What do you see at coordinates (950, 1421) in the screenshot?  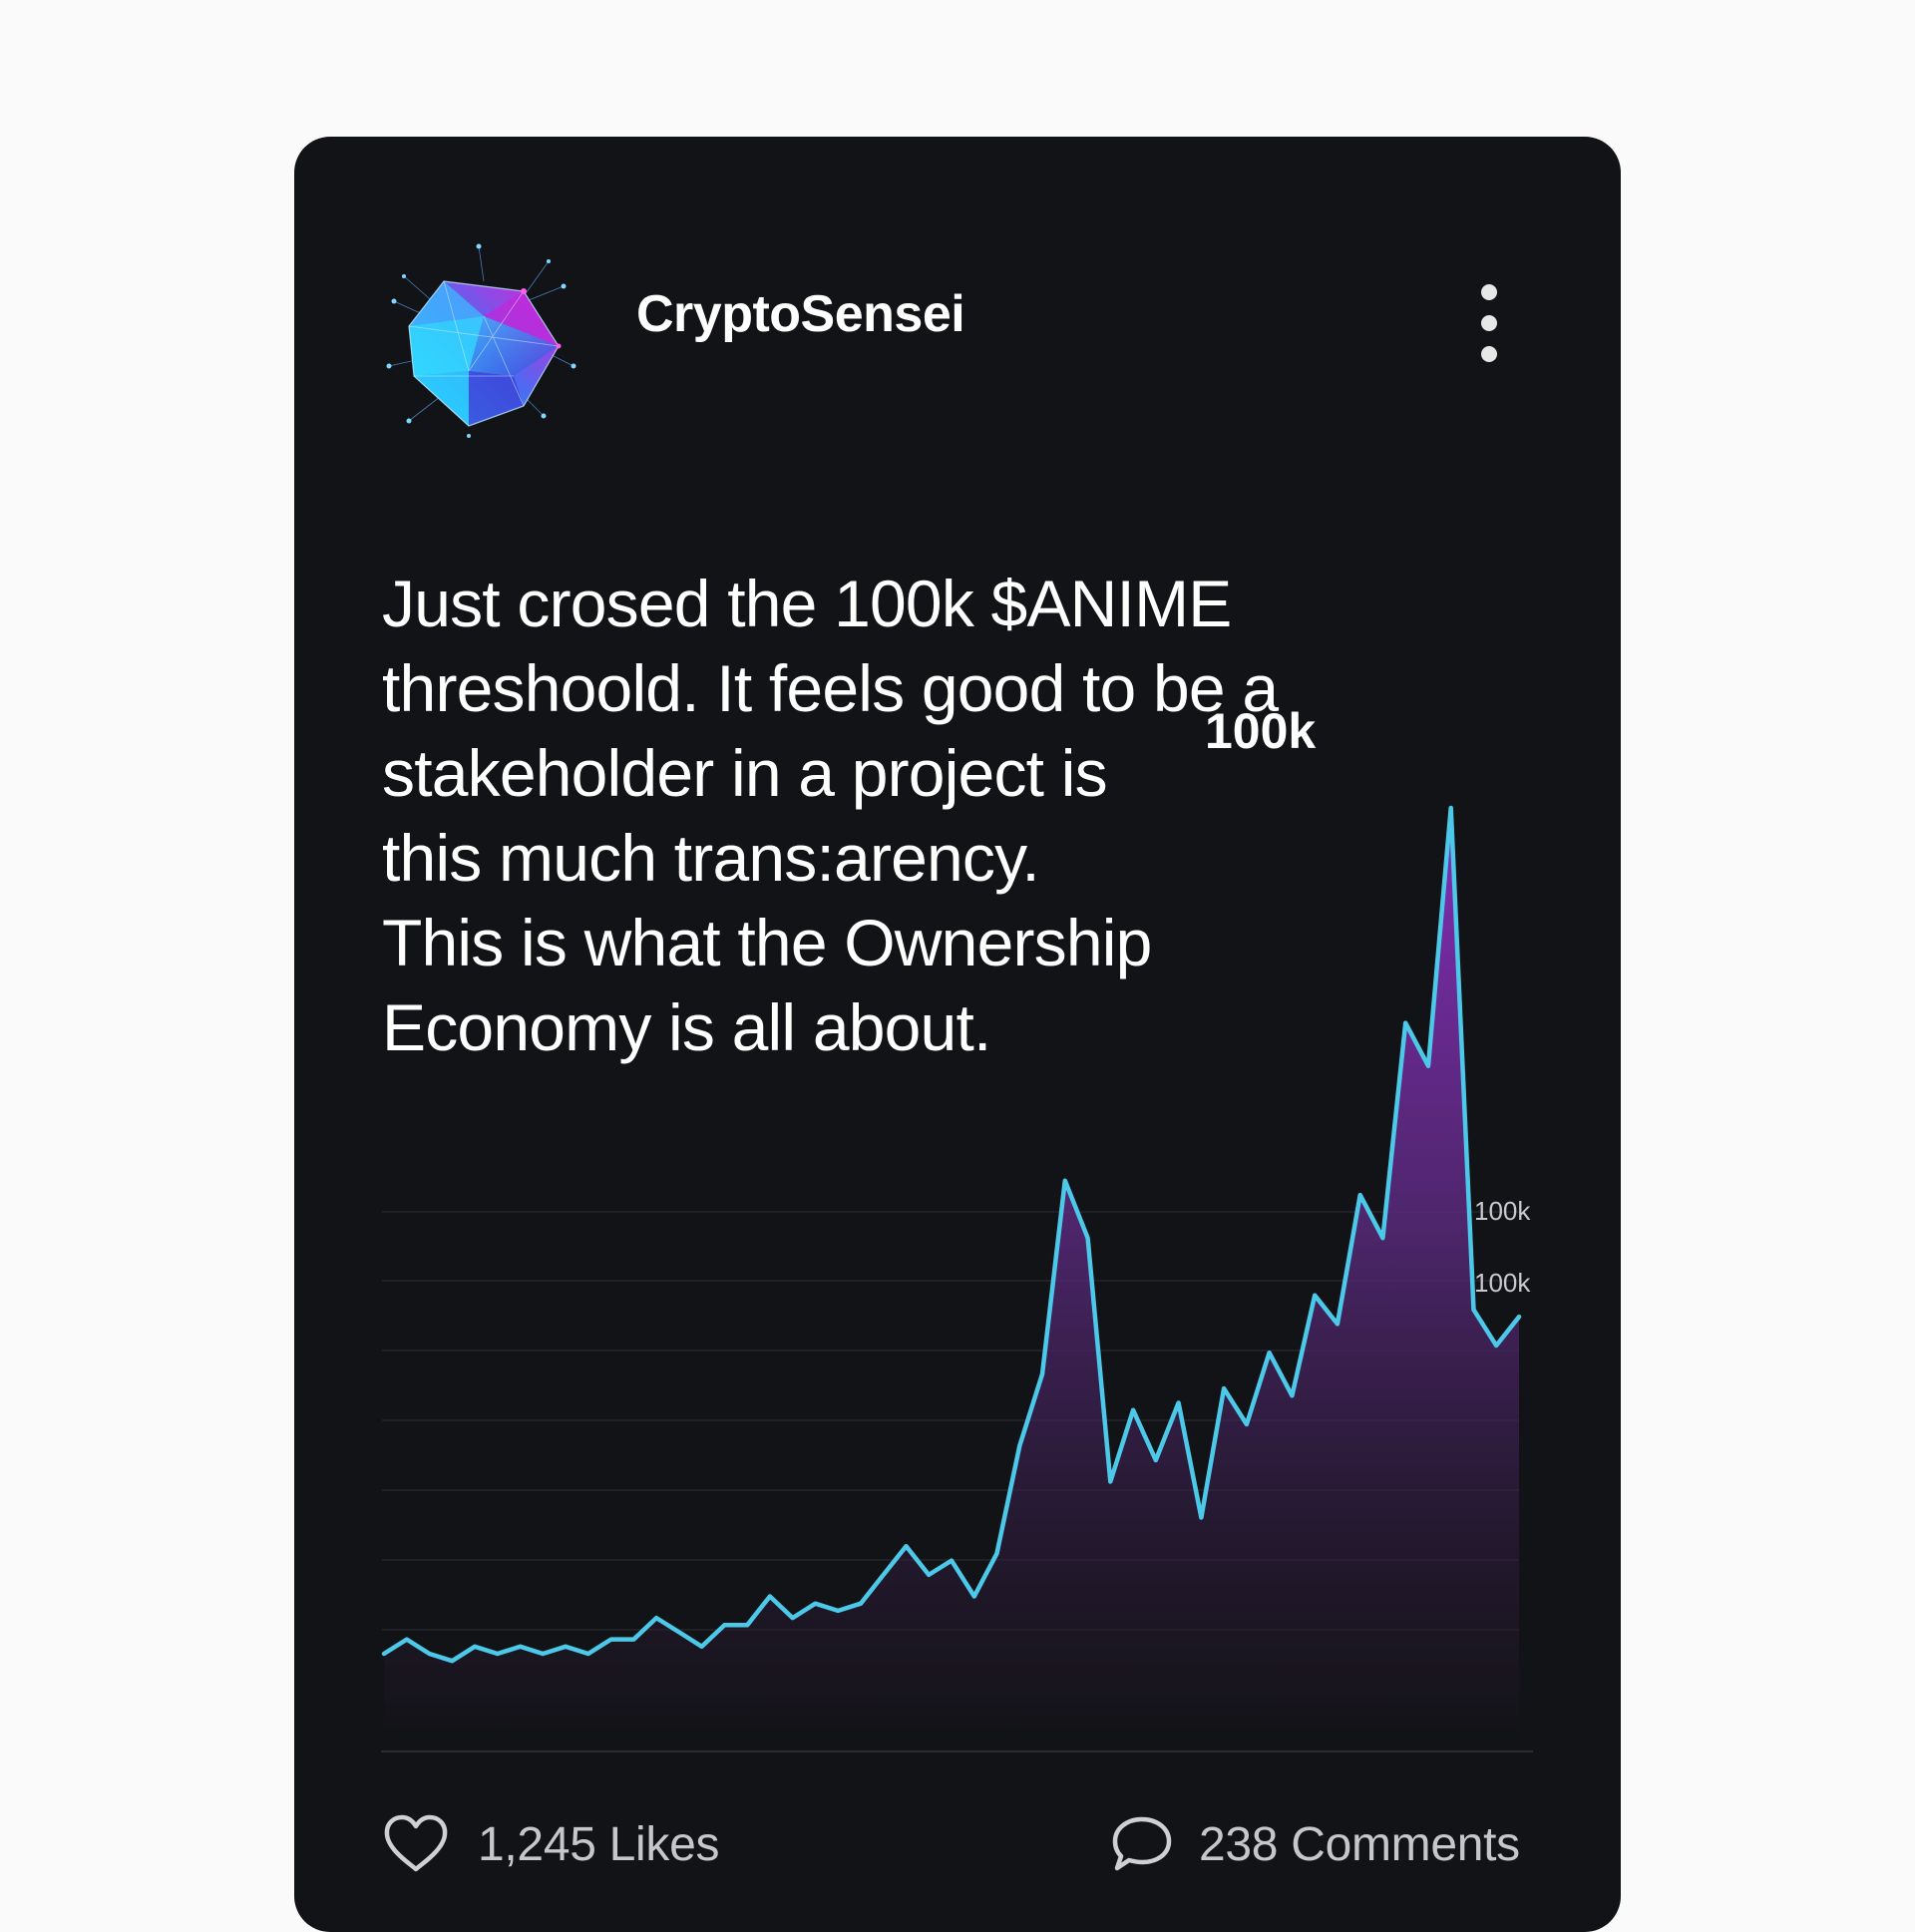 I see `grid-lines` at bounding box center [950, 1421].